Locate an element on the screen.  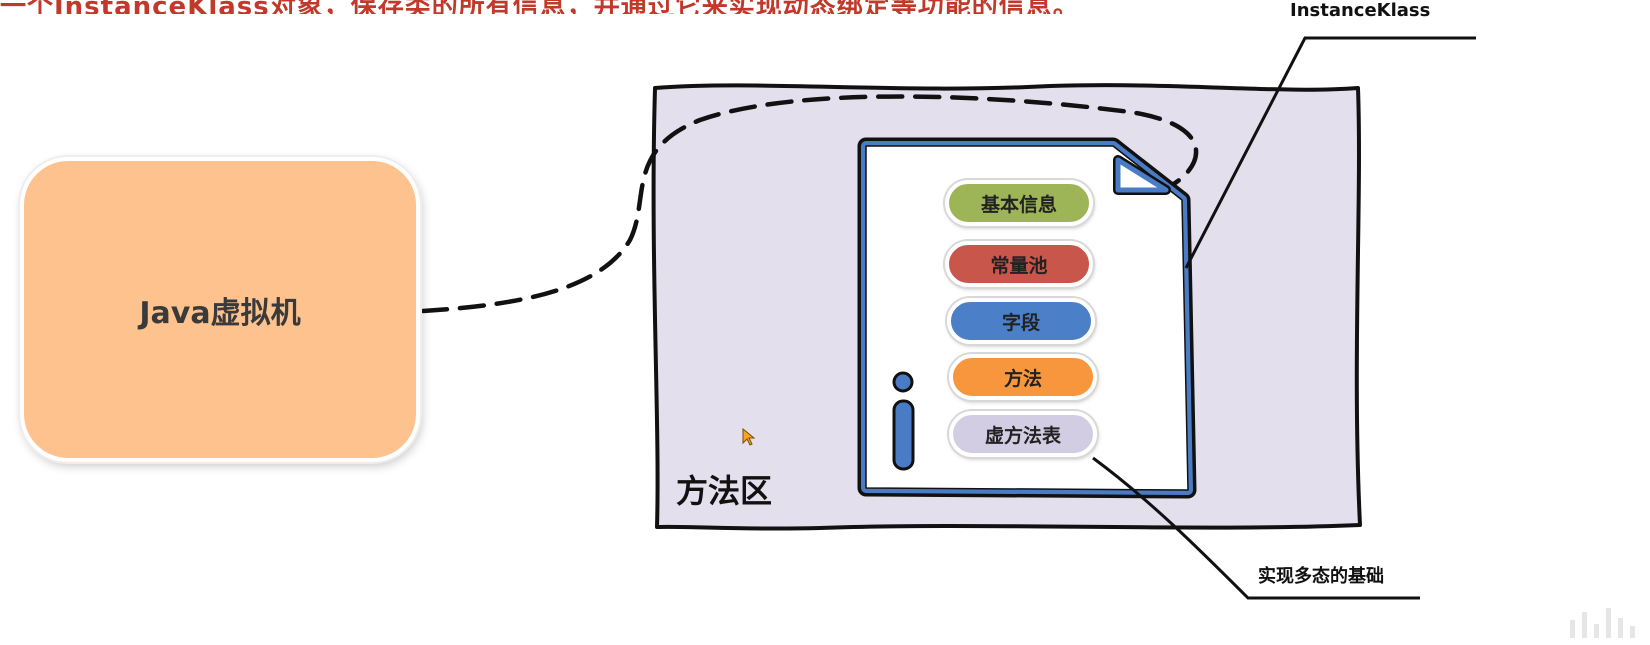
jvm-label: Java虚拟机 is located at coordinates (220, 313).